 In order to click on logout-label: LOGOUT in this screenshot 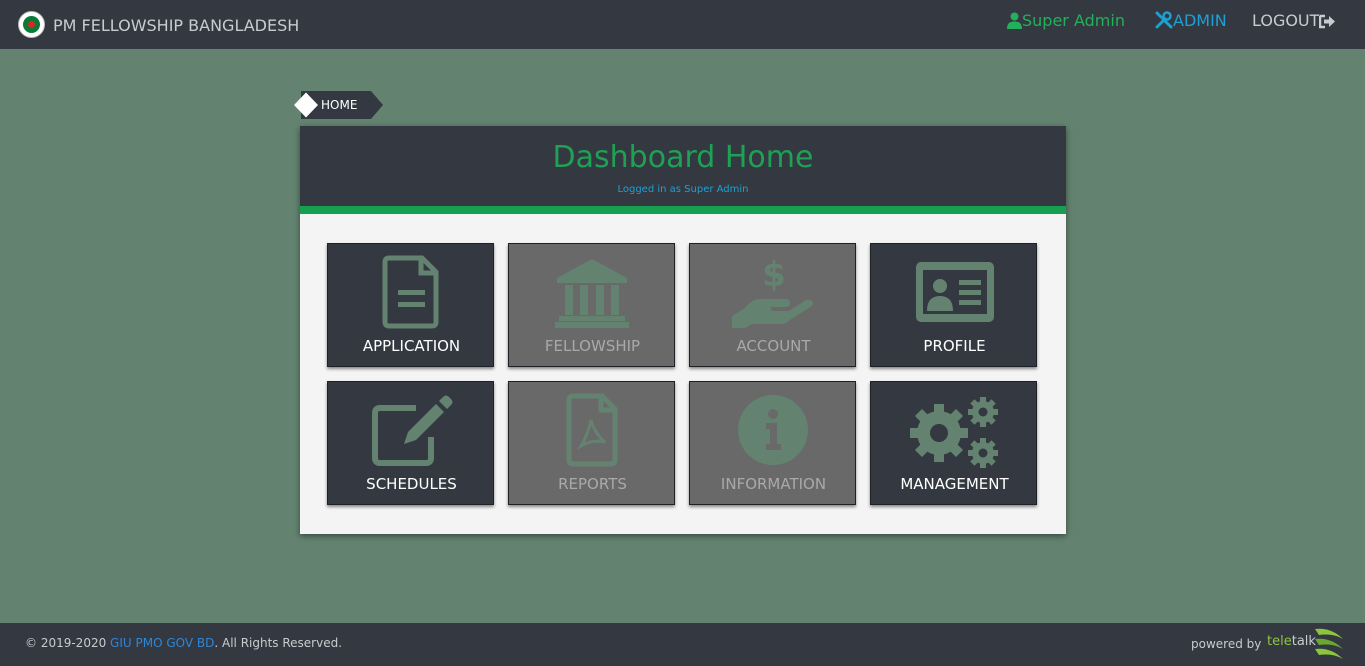, I will do `click(1286, 20)`.